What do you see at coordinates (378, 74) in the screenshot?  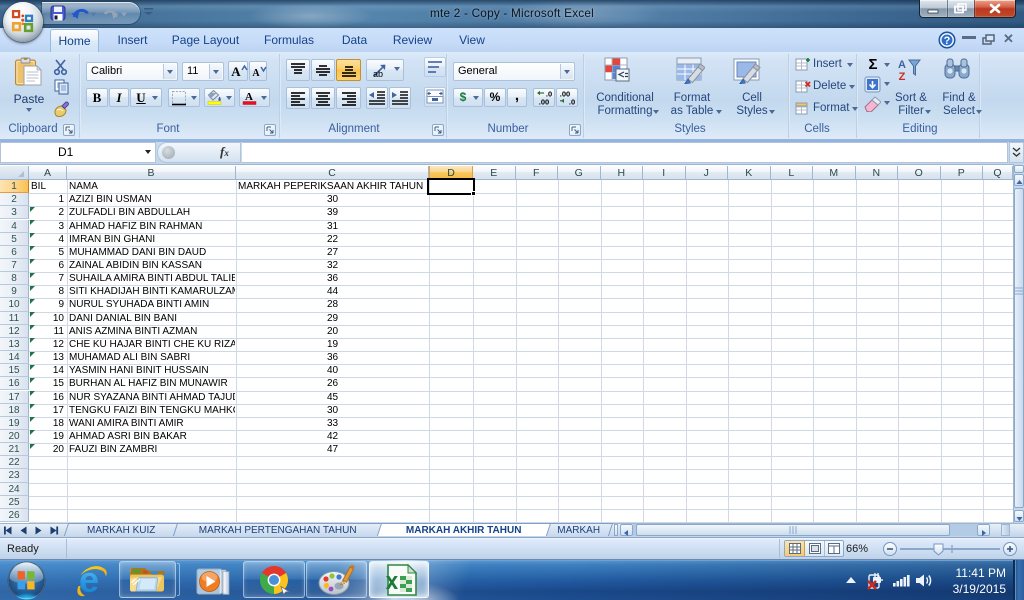 I see `svg-text: ab` at bounding box center [378, 74].